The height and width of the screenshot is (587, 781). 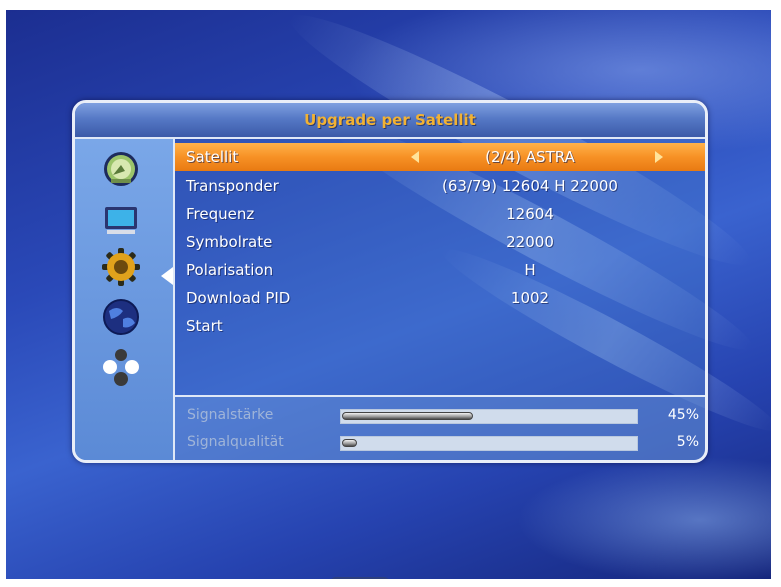 I want to click on dialog-header: Upgrade per Satellit, so click(x=390, y=121).